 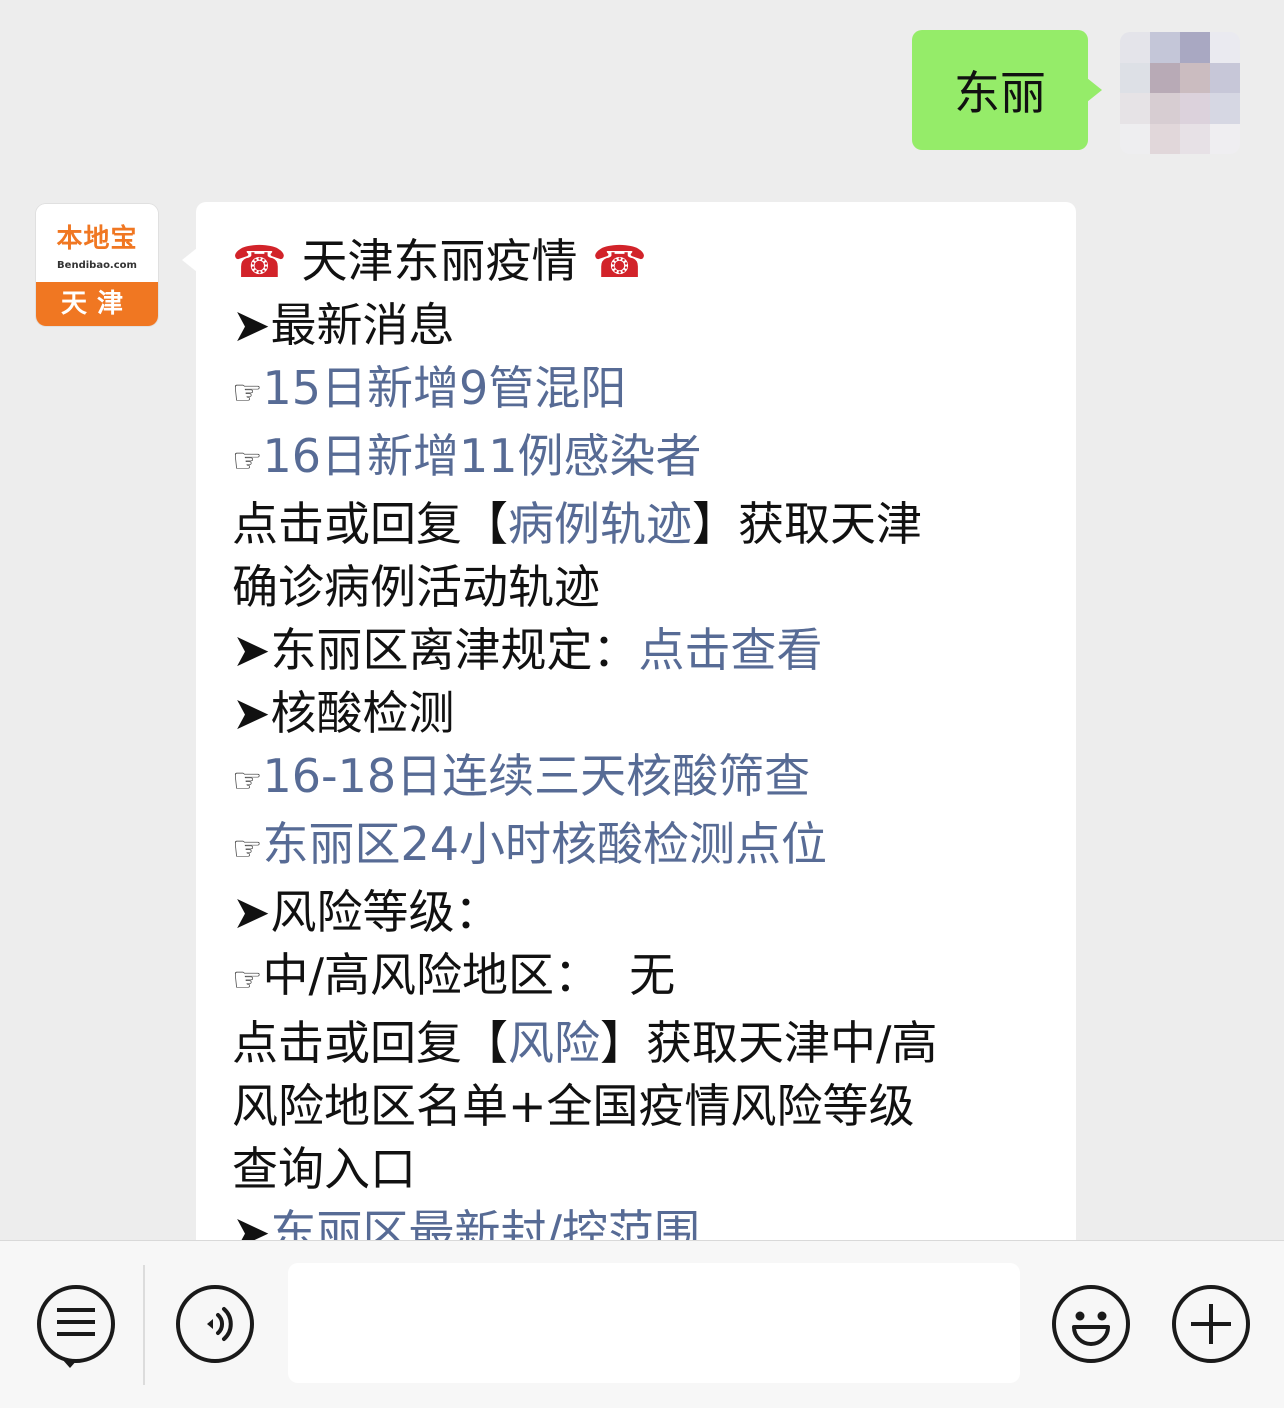 I want to click on outgoing-message-bubble: 东丽, so click(x=1007, y=90).